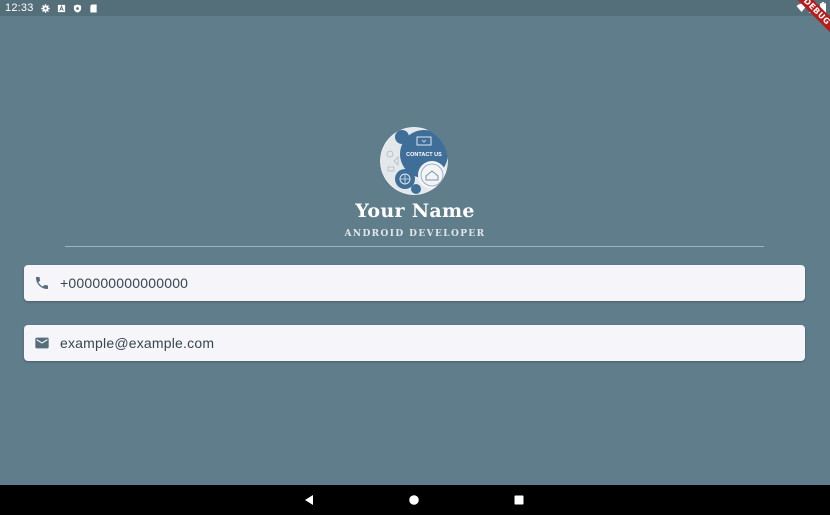 Image resolution: width=830 pixels, height=515 pixels. Describe the element at coordinates (415, 211) in the screenshot. I see `profile-name: Your Name` at that location.